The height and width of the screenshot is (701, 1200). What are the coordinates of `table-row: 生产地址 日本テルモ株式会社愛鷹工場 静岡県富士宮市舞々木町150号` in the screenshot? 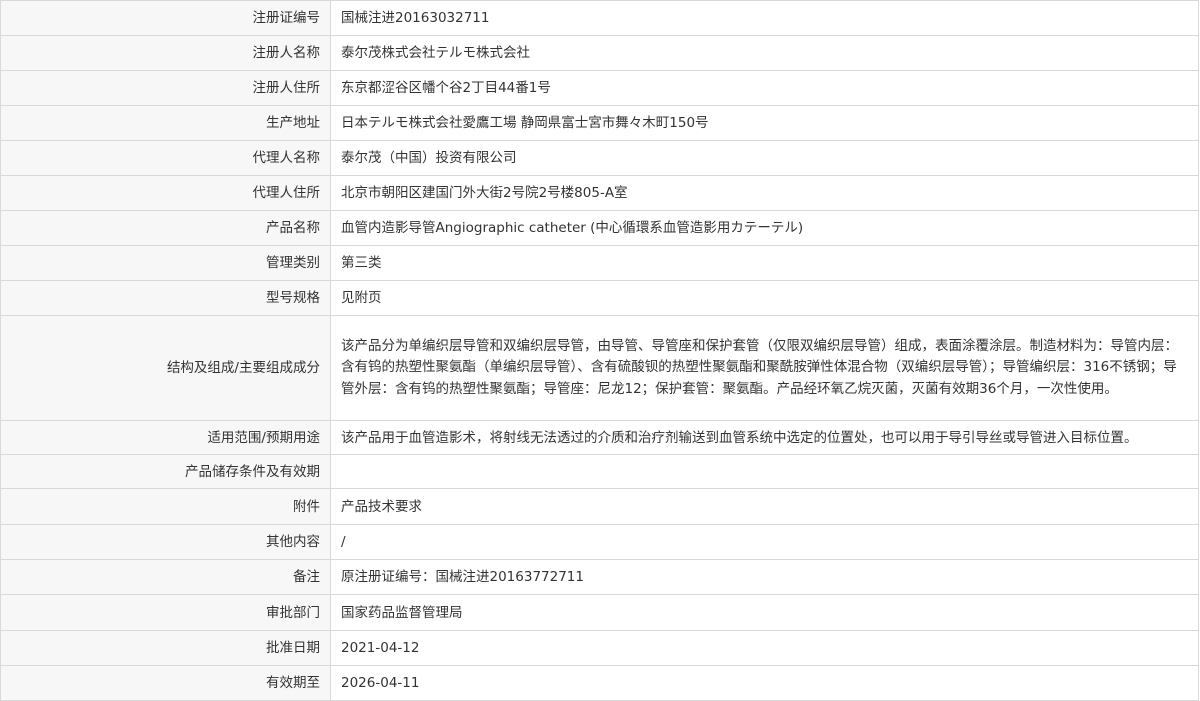 It's located at (599, 123).